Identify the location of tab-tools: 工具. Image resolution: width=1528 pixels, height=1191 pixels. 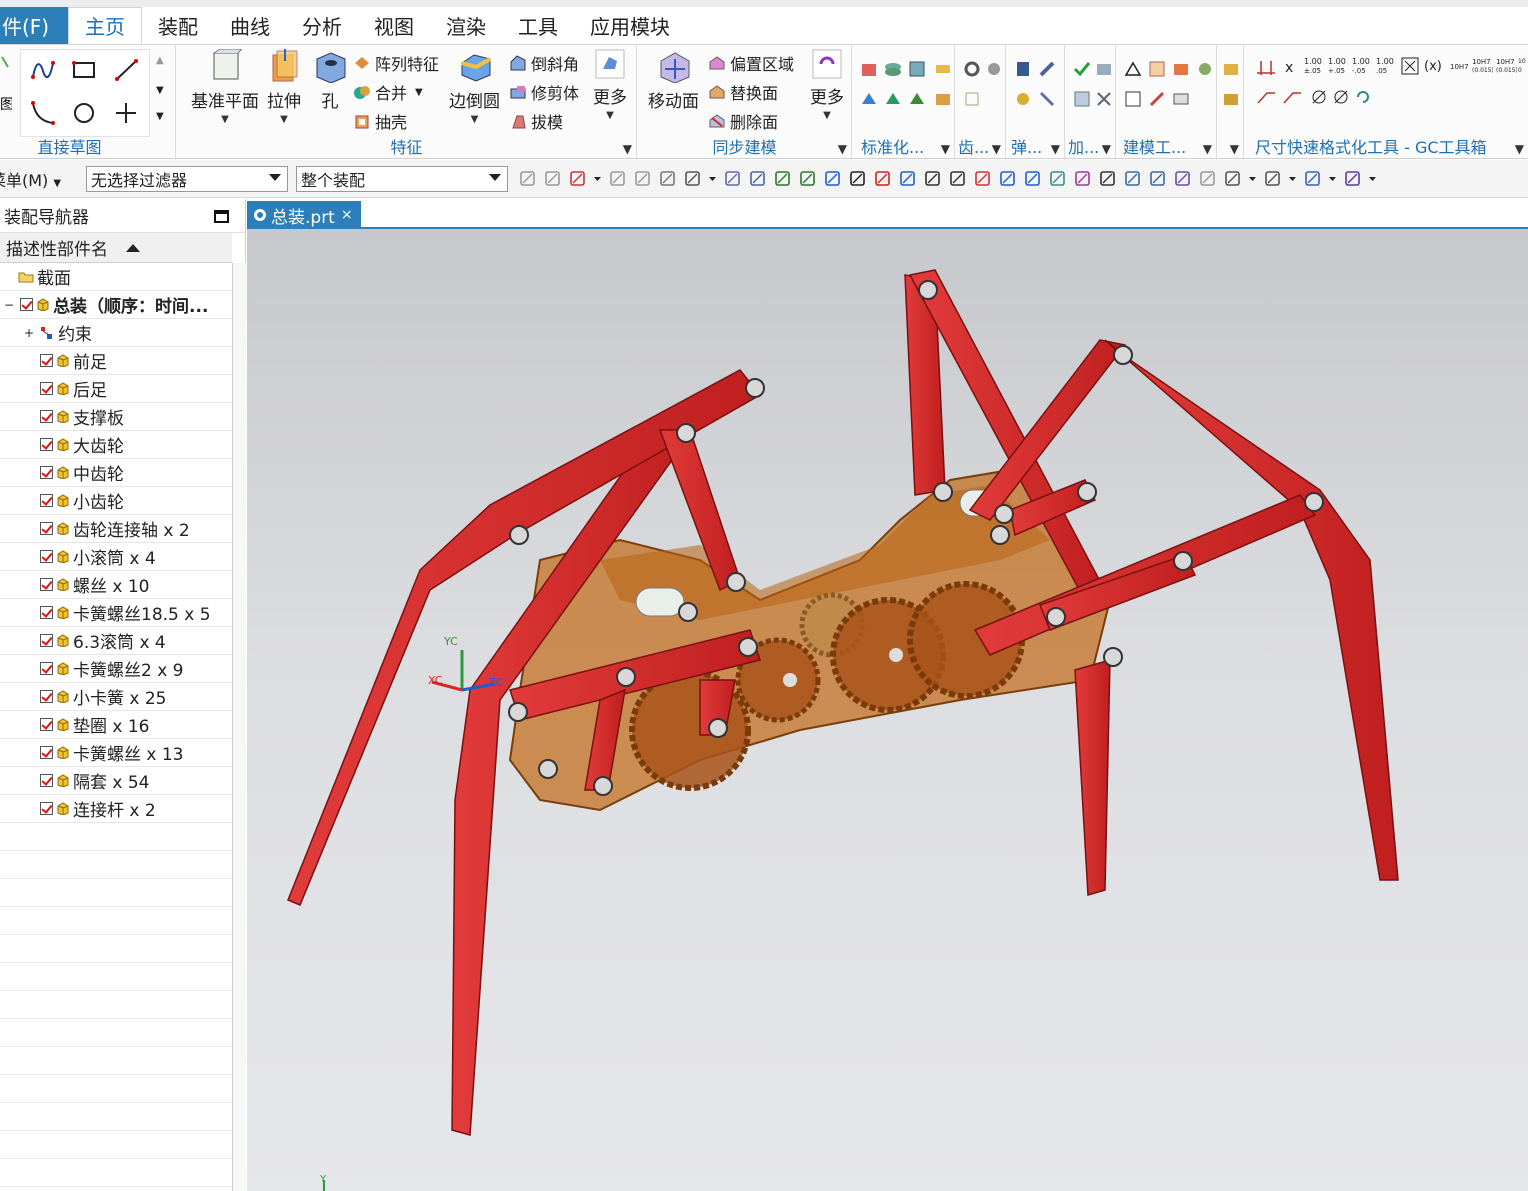
(538, 25).